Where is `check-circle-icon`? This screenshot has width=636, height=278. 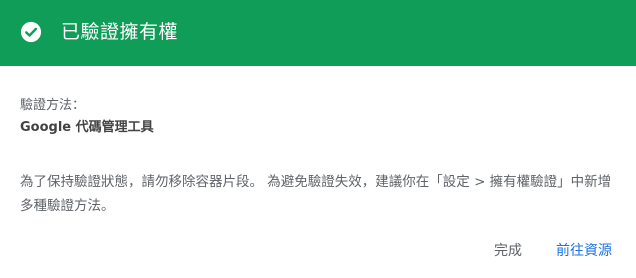
check-circle-icon is located at coordinates (31, 32).